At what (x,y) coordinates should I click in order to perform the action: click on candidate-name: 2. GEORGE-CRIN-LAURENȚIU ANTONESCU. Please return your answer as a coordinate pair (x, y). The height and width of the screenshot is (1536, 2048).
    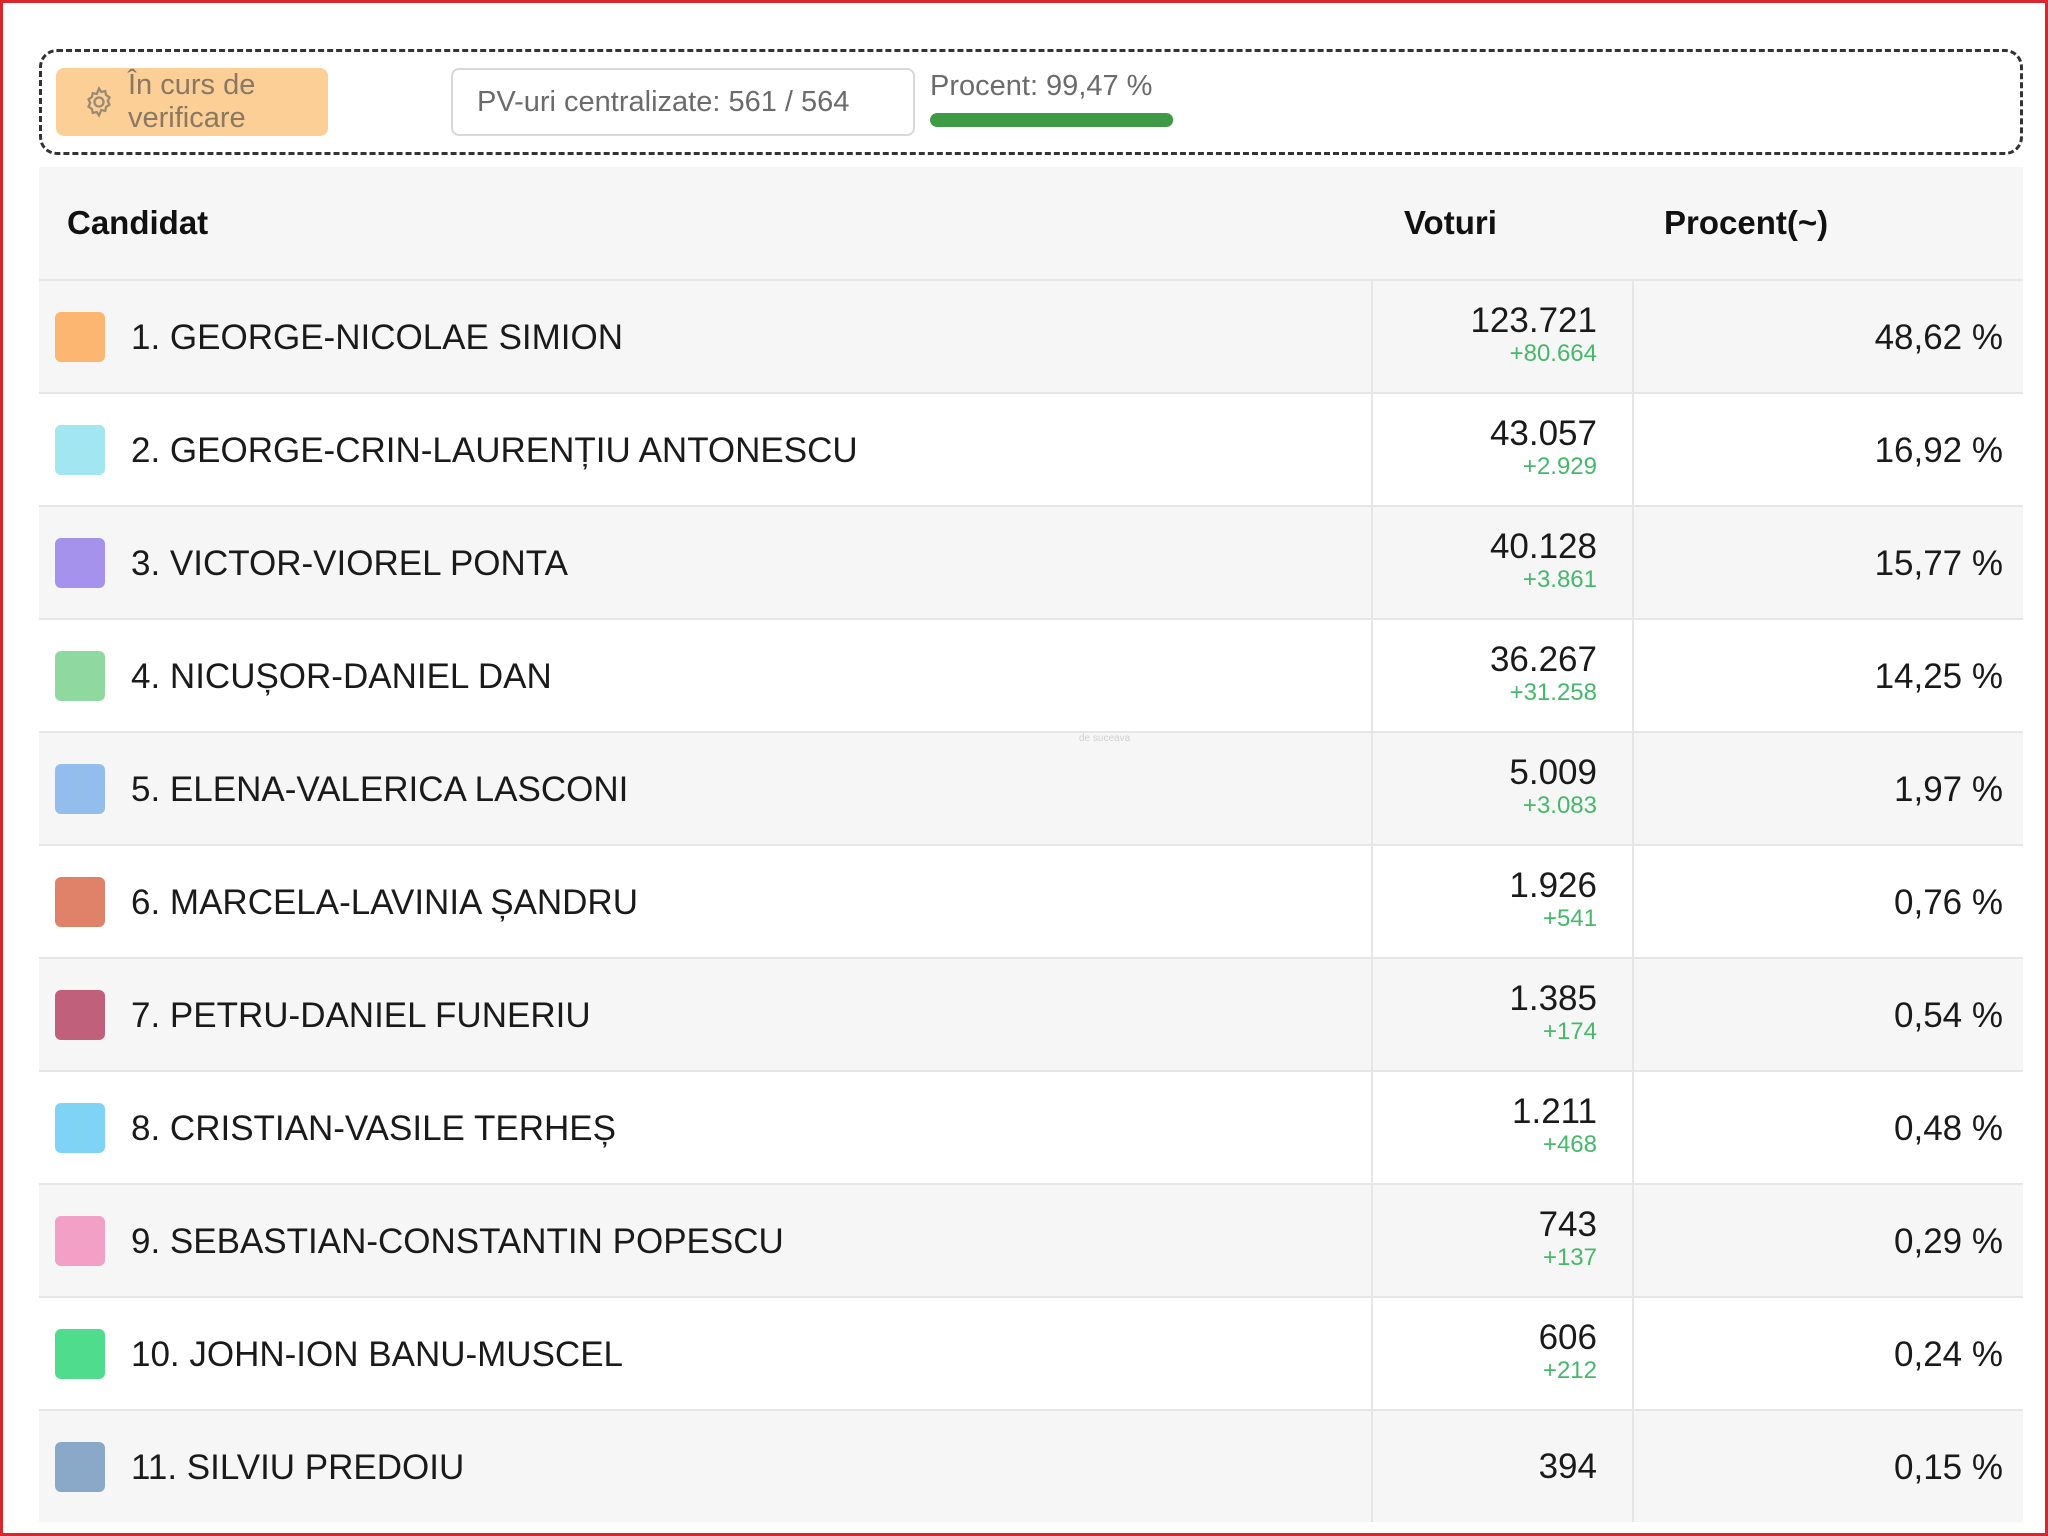
    Looking at the image, I should click on (494, 450).